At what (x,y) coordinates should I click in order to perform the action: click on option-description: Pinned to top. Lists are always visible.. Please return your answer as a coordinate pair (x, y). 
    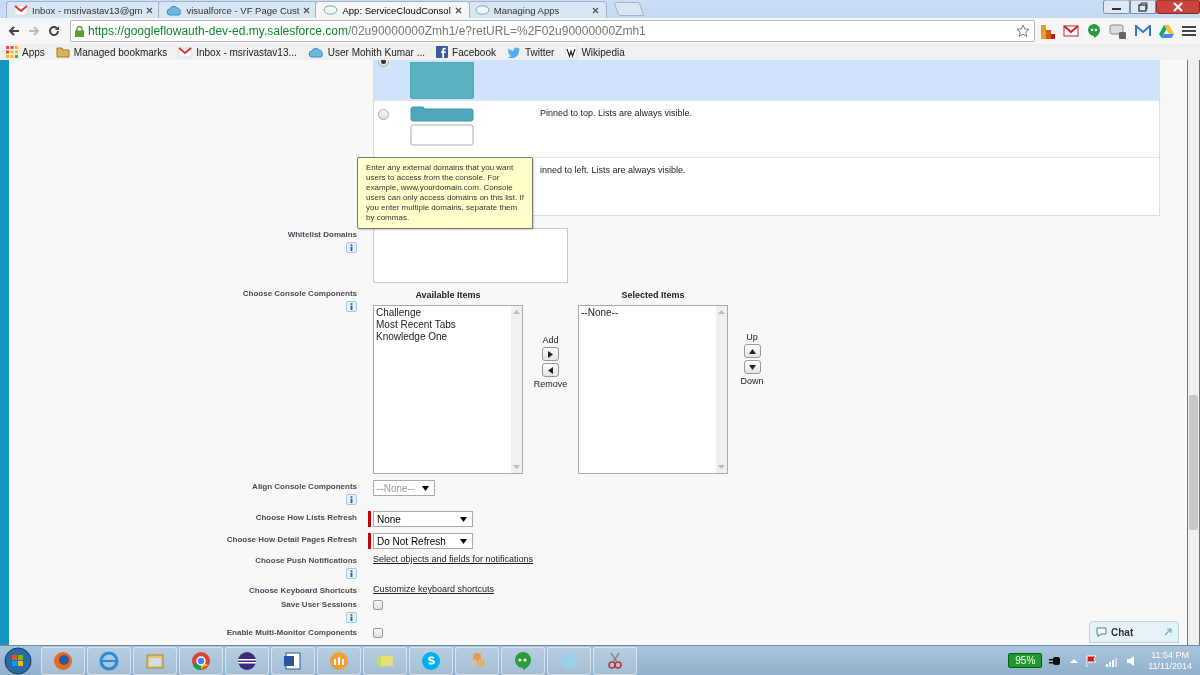
    Looking at the image, I should click on (616, 113).